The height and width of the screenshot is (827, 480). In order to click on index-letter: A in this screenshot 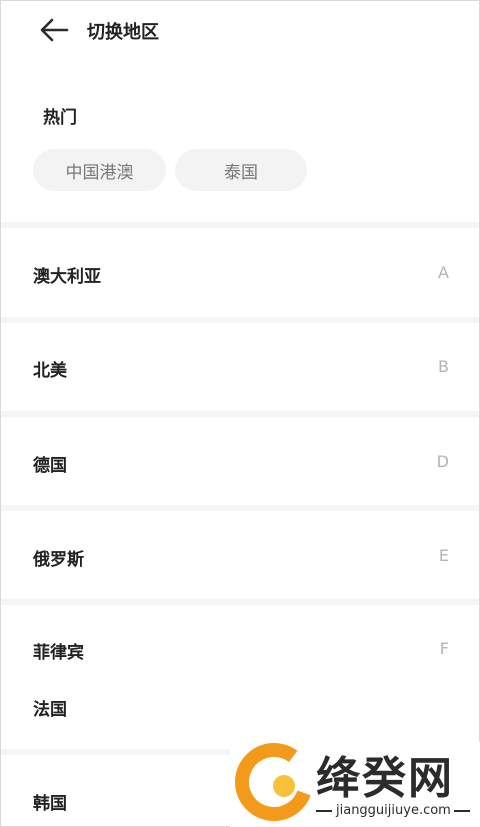, I will do `click(443, 272)`.